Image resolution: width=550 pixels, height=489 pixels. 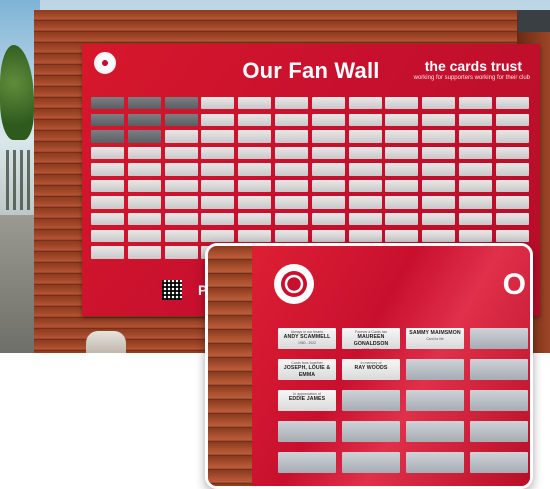 I want to click on trust-logo-text: the cards trust, so click(x=473, y=66).